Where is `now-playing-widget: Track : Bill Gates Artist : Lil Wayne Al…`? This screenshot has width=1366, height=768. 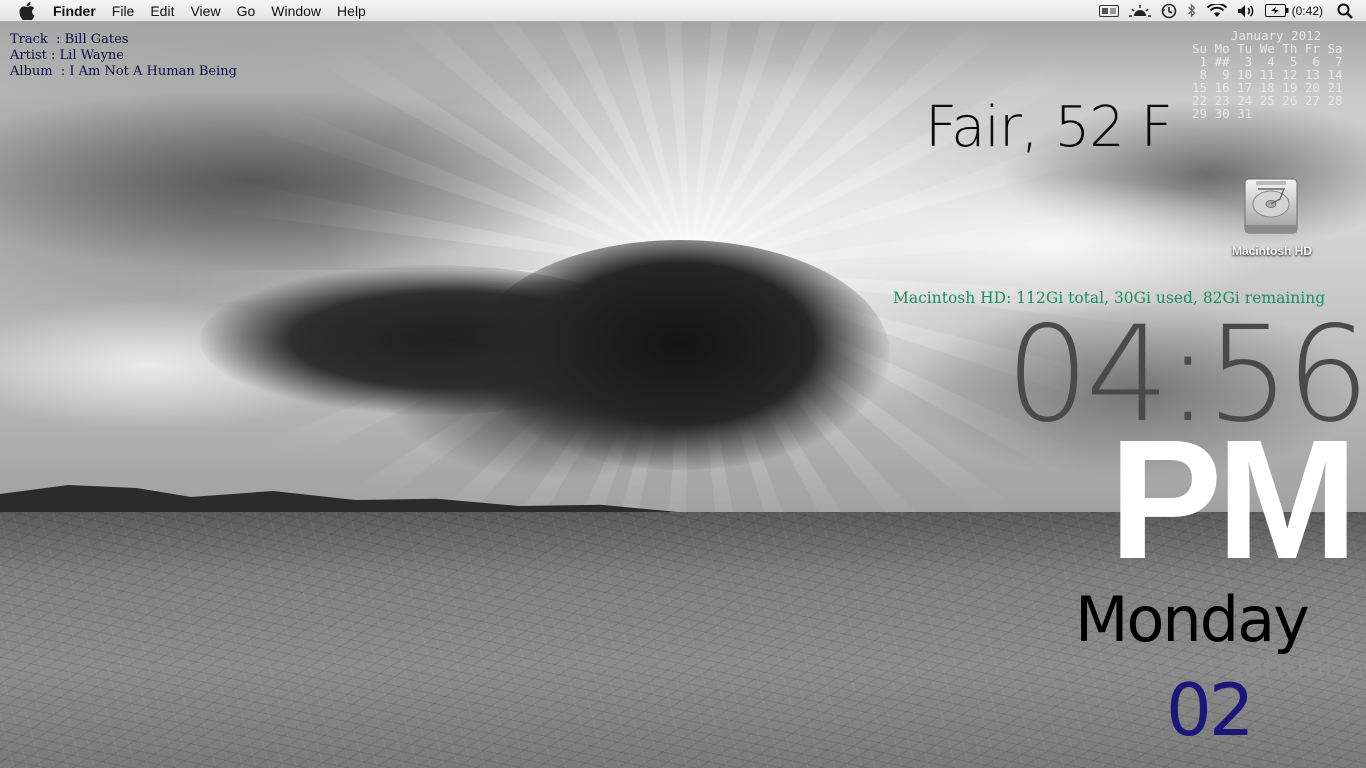 now-playing-widget: Track : Bill Gates Artist : Lil Wayne Al… is located at coordinates (123, 56).